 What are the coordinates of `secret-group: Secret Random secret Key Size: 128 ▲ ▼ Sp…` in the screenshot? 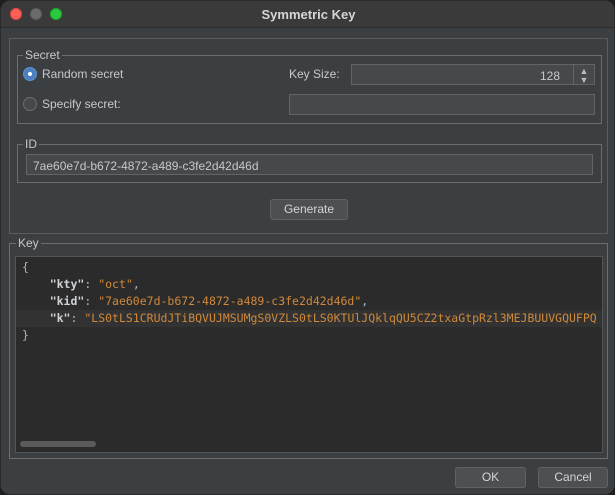 It's located at (309, 86).